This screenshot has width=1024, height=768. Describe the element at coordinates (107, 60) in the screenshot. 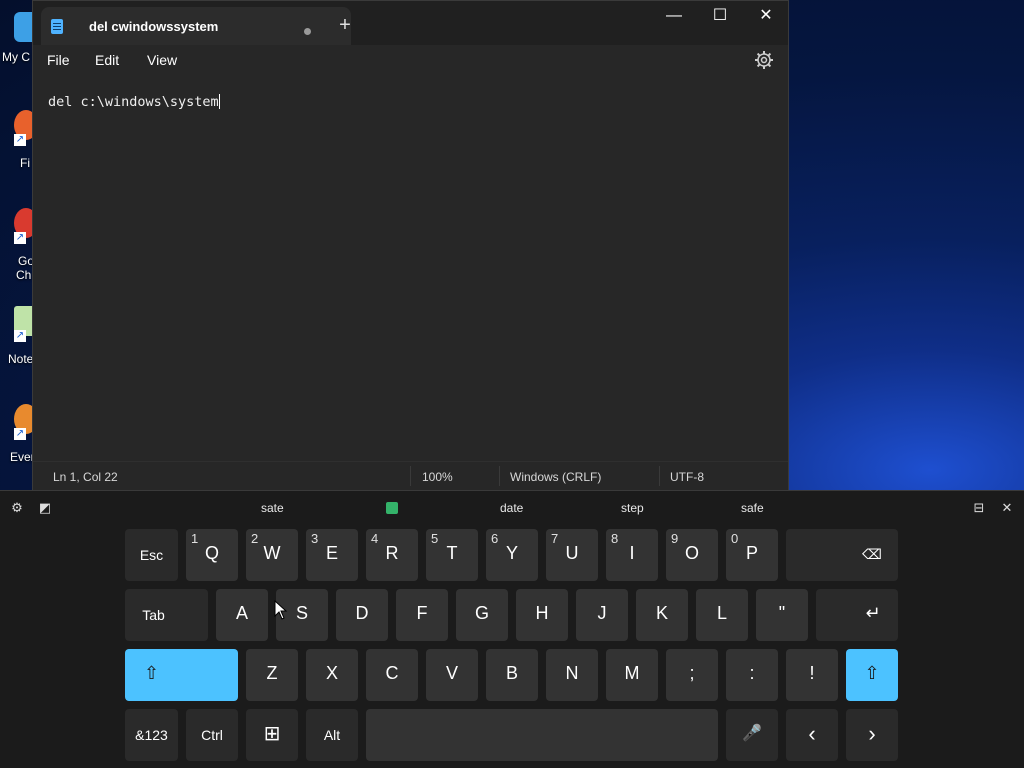

I see `menu-edit: Edit` at that location.